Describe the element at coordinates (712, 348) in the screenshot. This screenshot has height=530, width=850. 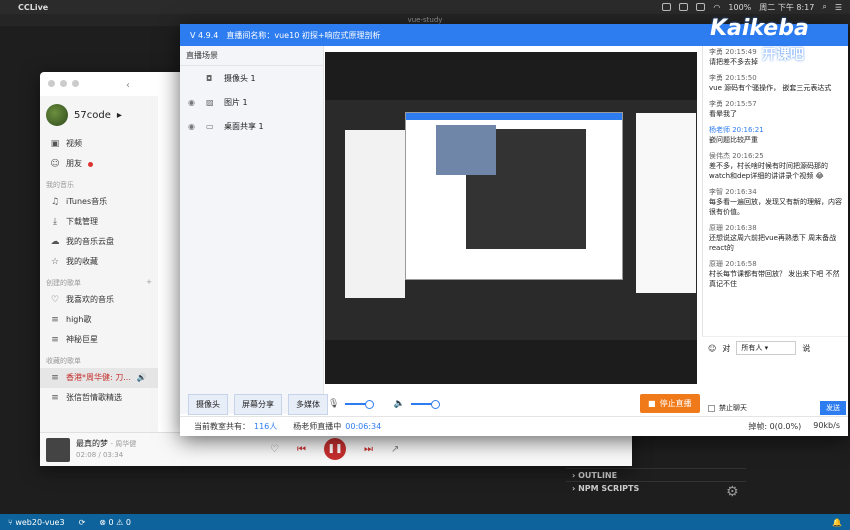
I see `emoji-icon: ☺` at that location.